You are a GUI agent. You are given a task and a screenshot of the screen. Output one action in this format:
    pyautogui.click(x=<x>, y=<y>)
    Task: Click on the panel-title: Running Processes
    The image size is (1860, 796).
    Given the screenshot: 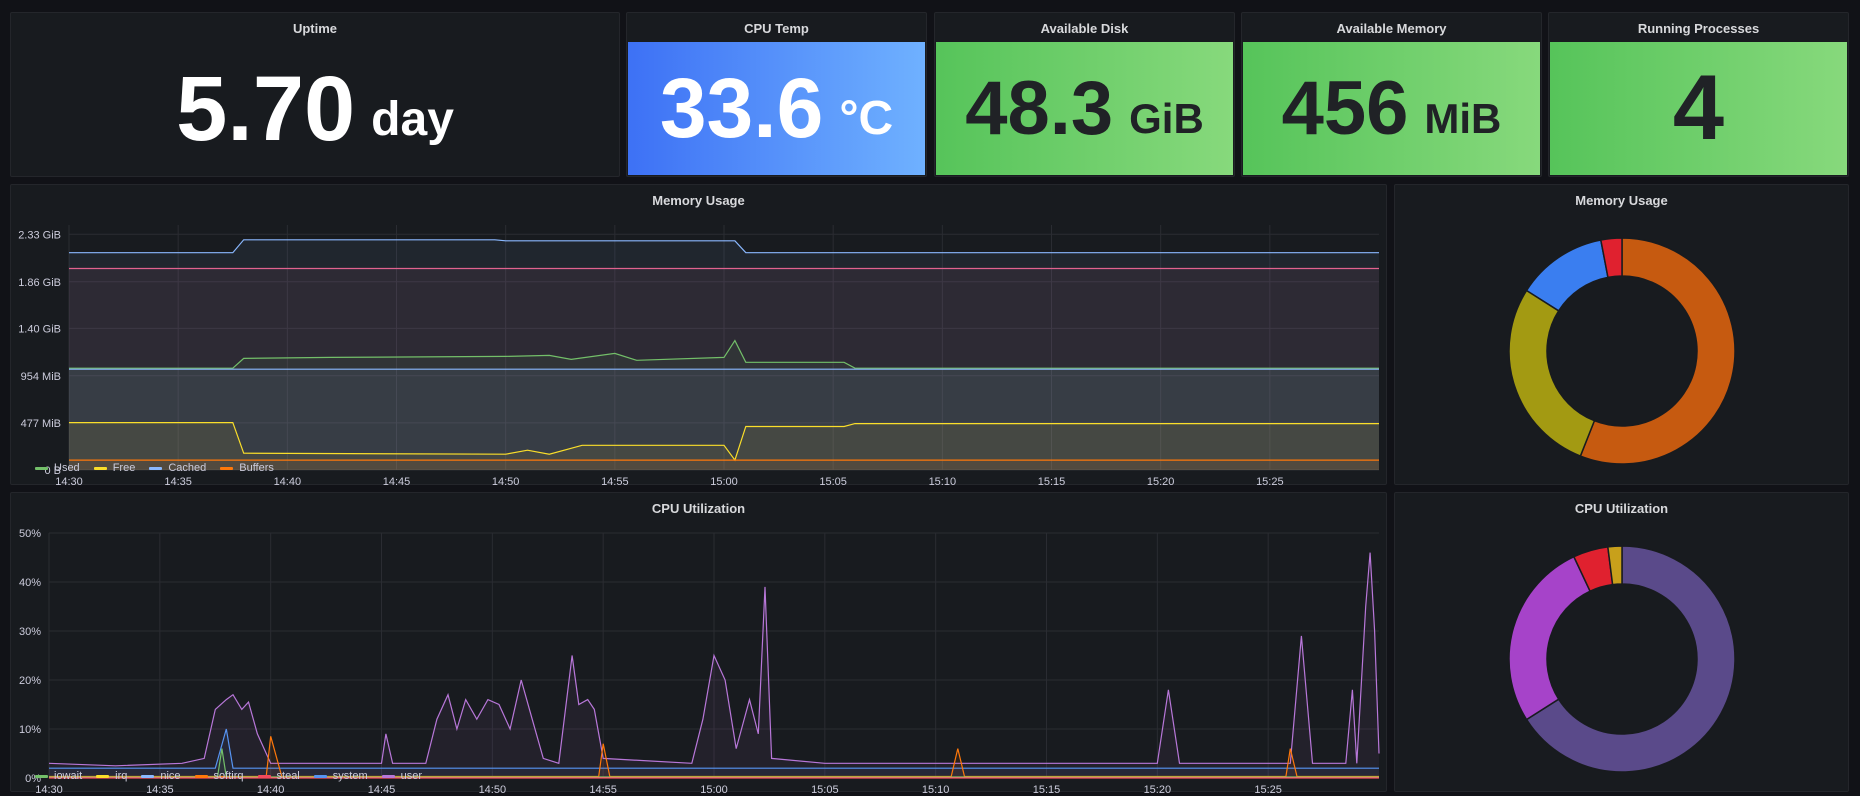 What is the action you would take?
    pyautogui.click(x=1698, y=28)
    